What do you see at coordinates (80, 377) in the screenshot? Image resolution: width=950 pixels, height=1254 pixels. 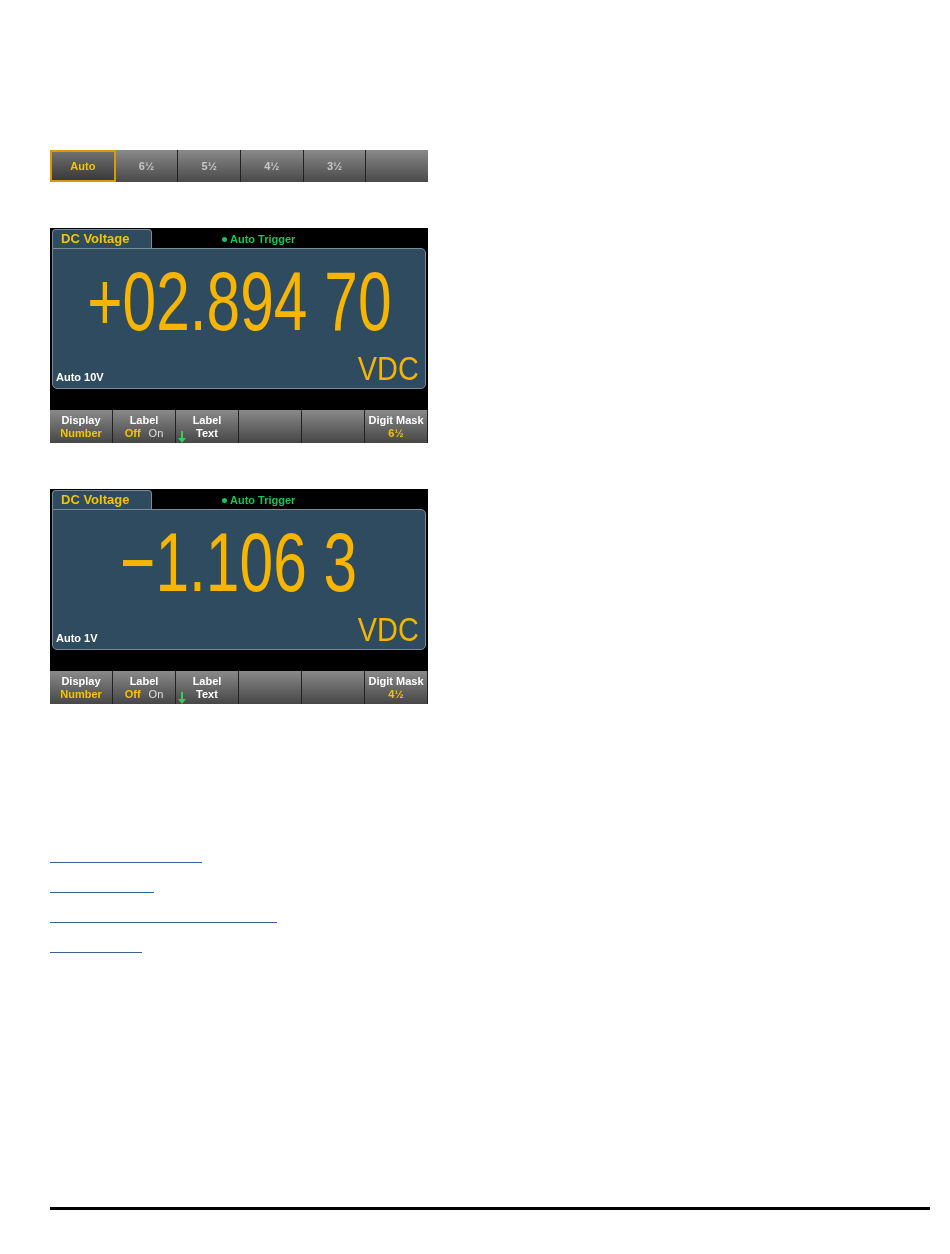 I see `range-label: Auto 10V` at bounding box center [80, 377].